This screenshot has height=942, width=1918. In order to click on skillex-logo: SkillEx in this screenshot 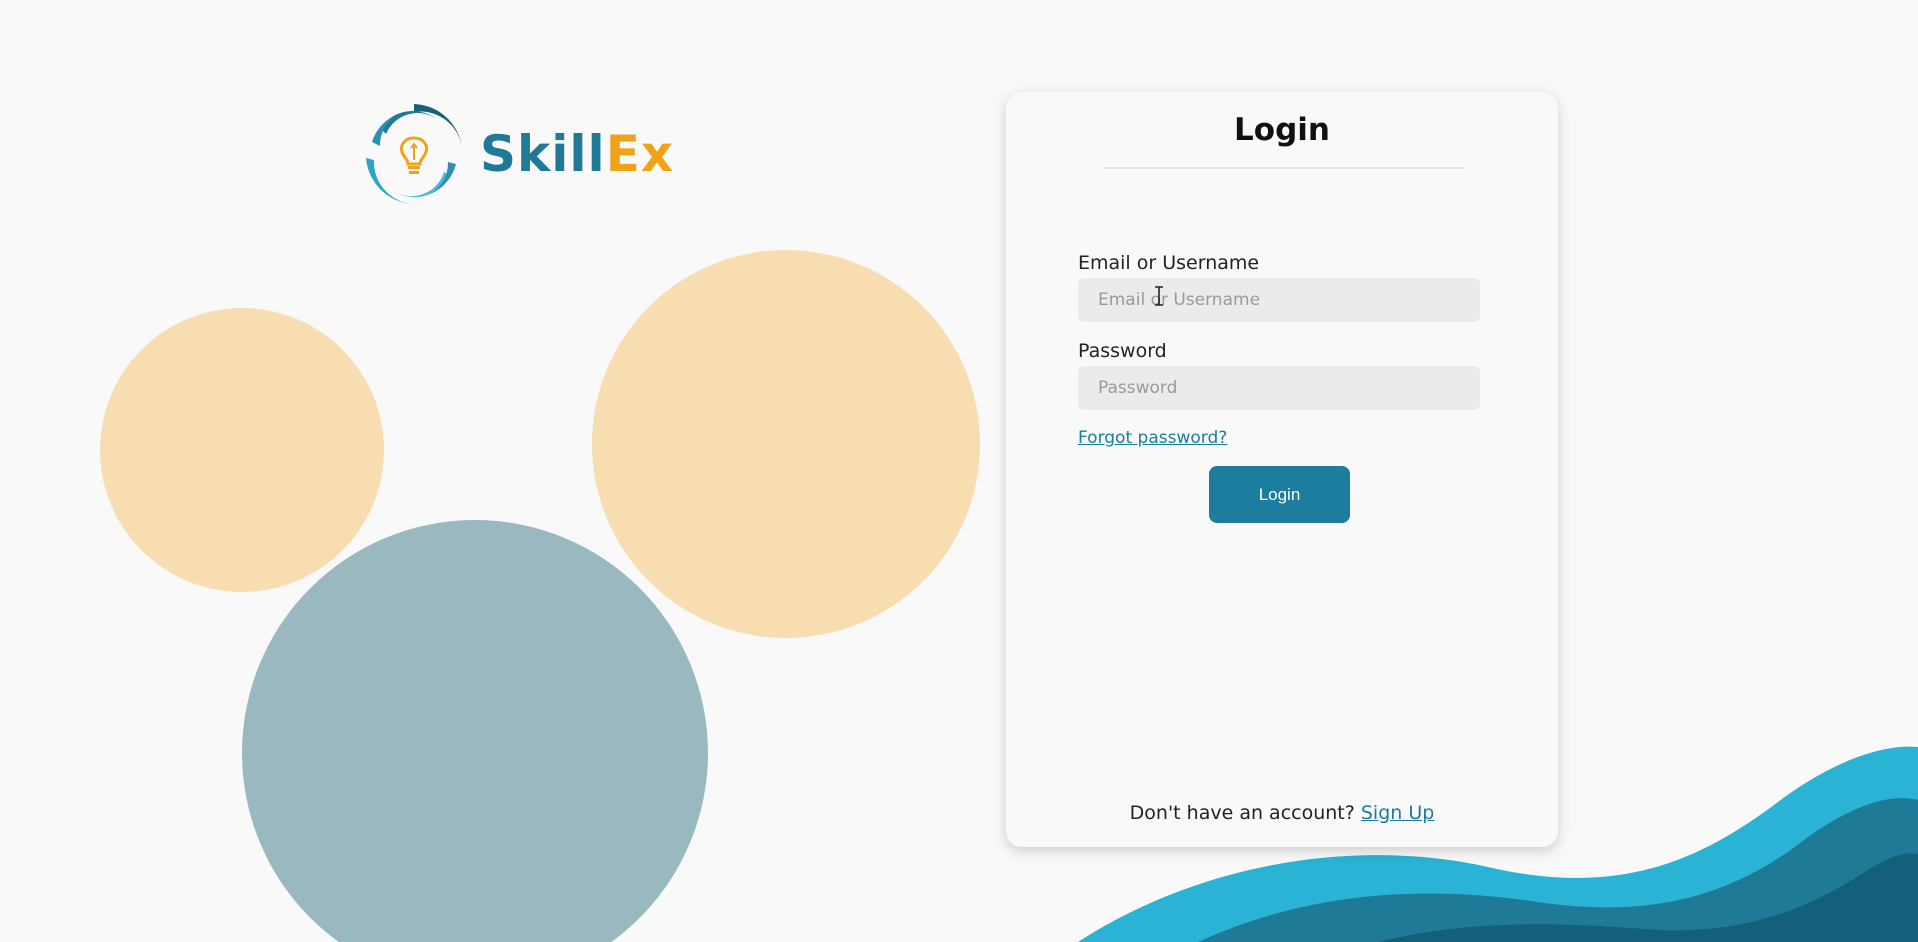, I will do `click(516, 154)`.